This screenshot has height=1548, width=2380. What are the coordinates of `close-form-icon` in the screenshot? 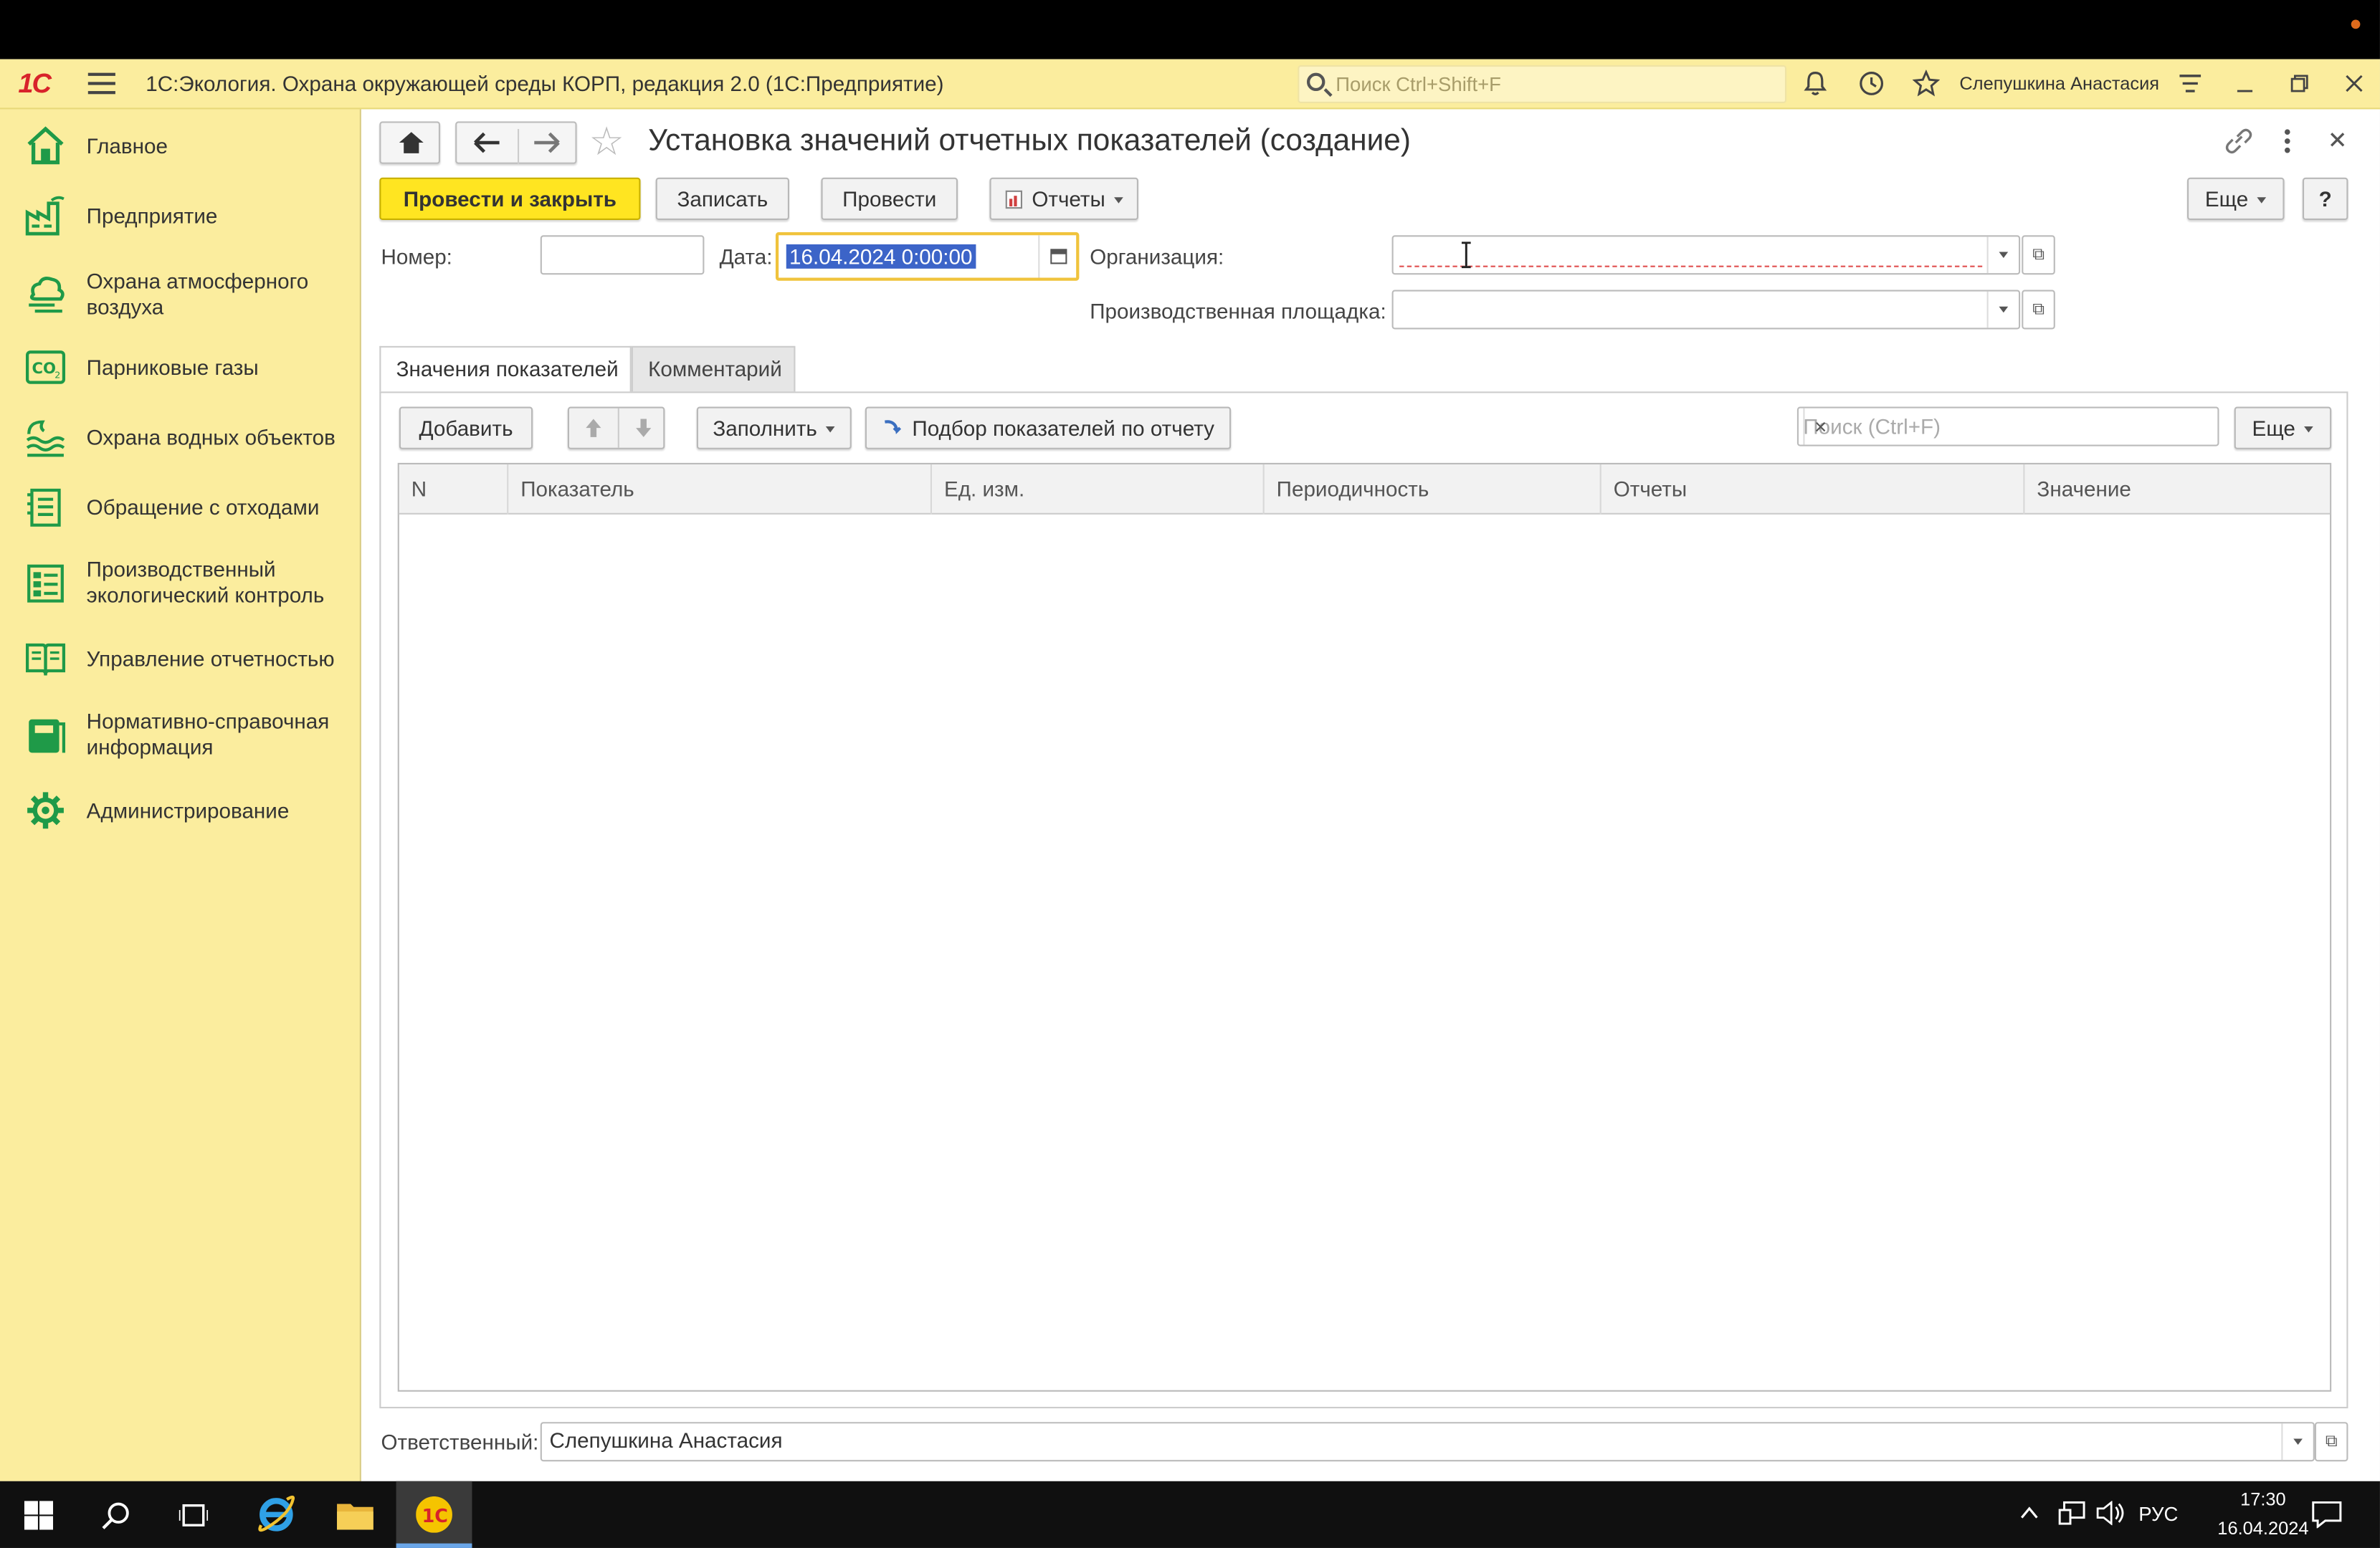 It's located at (2337, 142).